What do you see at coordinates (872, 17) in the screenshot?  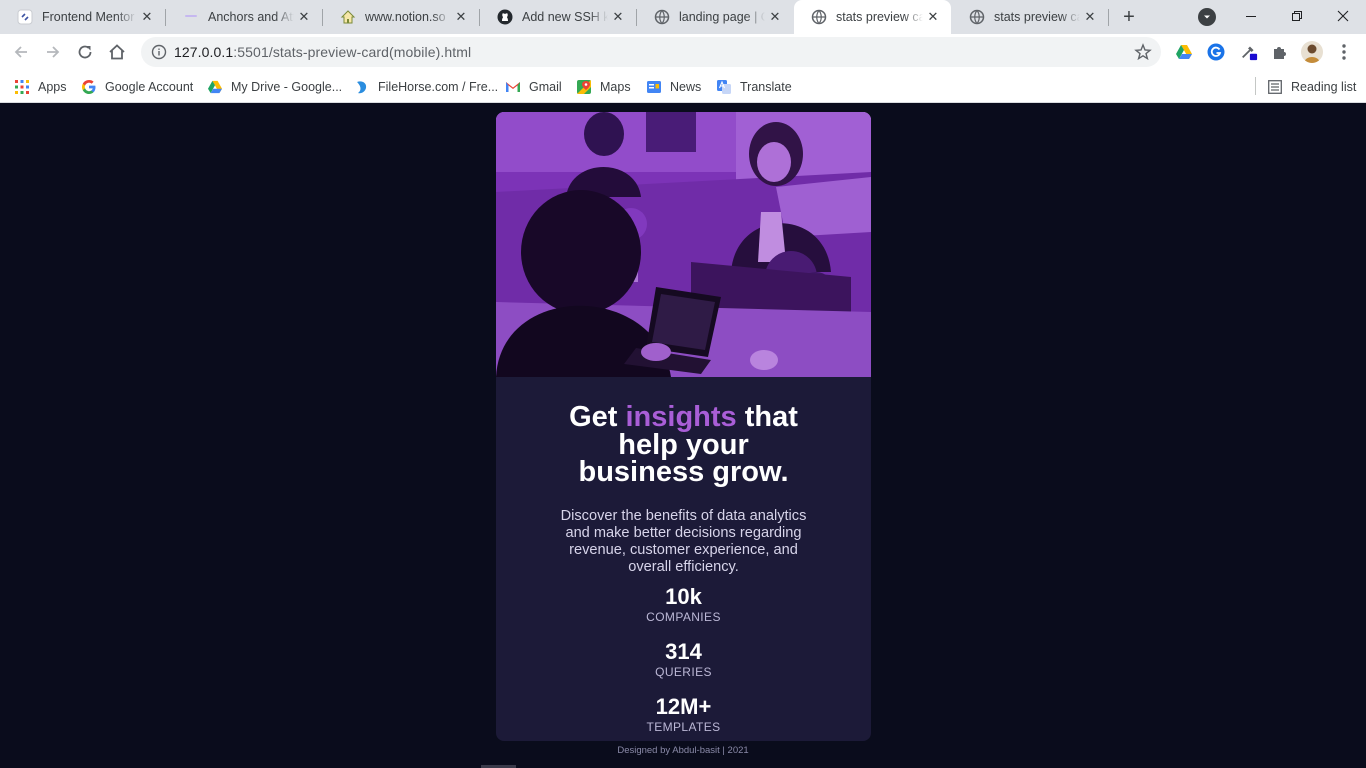 I see `tab-stats-preview-active: stats preview card ✕` at bounding box center [872, 17].